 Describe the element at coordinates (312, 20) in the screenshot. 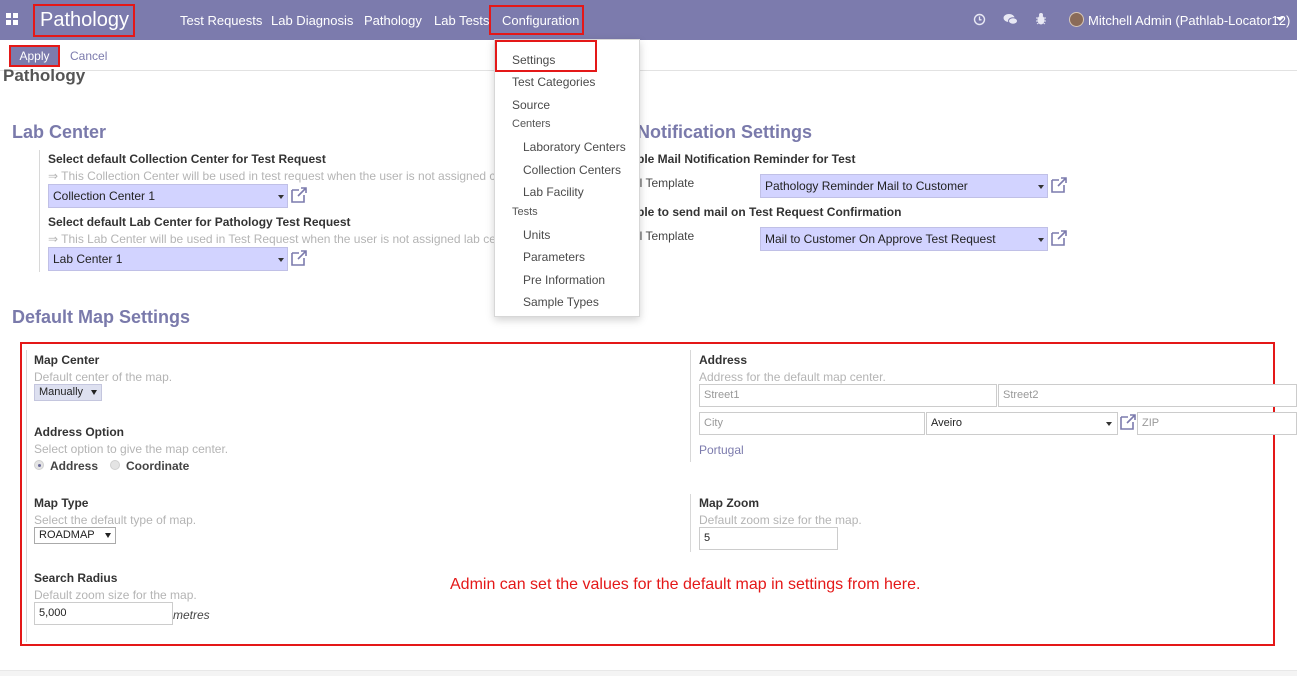

I see `menu-lab-diagnosis: Lab Diagnosis` at that location.